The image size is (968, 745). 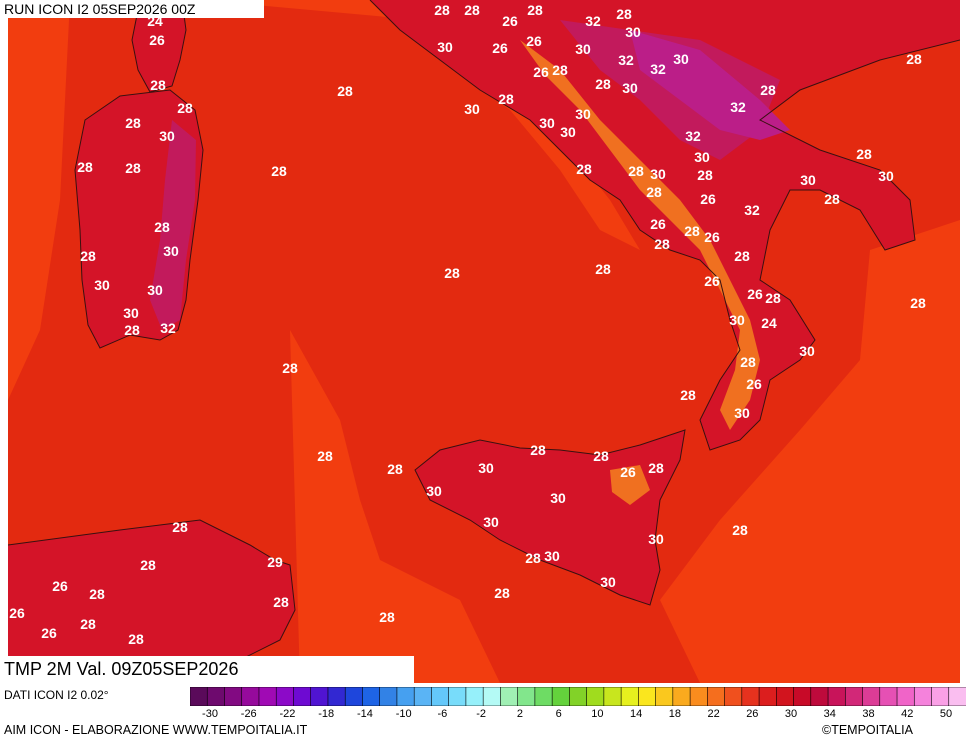 What do you see at coordinates (403, 714) in the screenshot?
I see `colorbar-tick-label: -10` at bounding box center [403, 714].